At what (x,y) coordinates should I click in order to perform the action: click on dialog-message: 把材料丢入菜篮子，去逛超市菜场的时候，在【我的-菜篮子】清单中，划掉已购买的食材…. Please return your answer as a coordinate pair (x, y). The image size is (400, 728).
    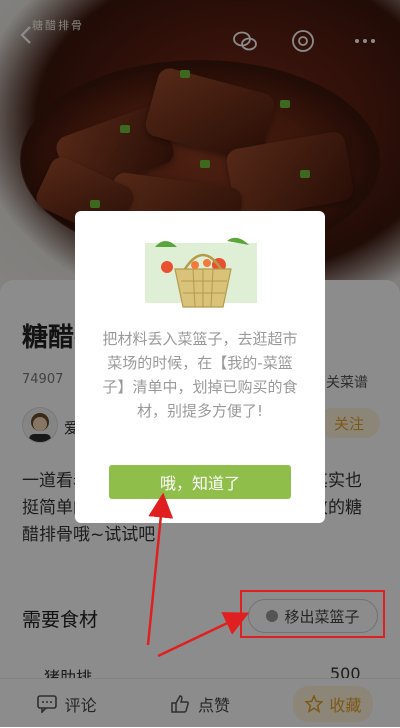
    Looking at the image, I should click on (200, 375).